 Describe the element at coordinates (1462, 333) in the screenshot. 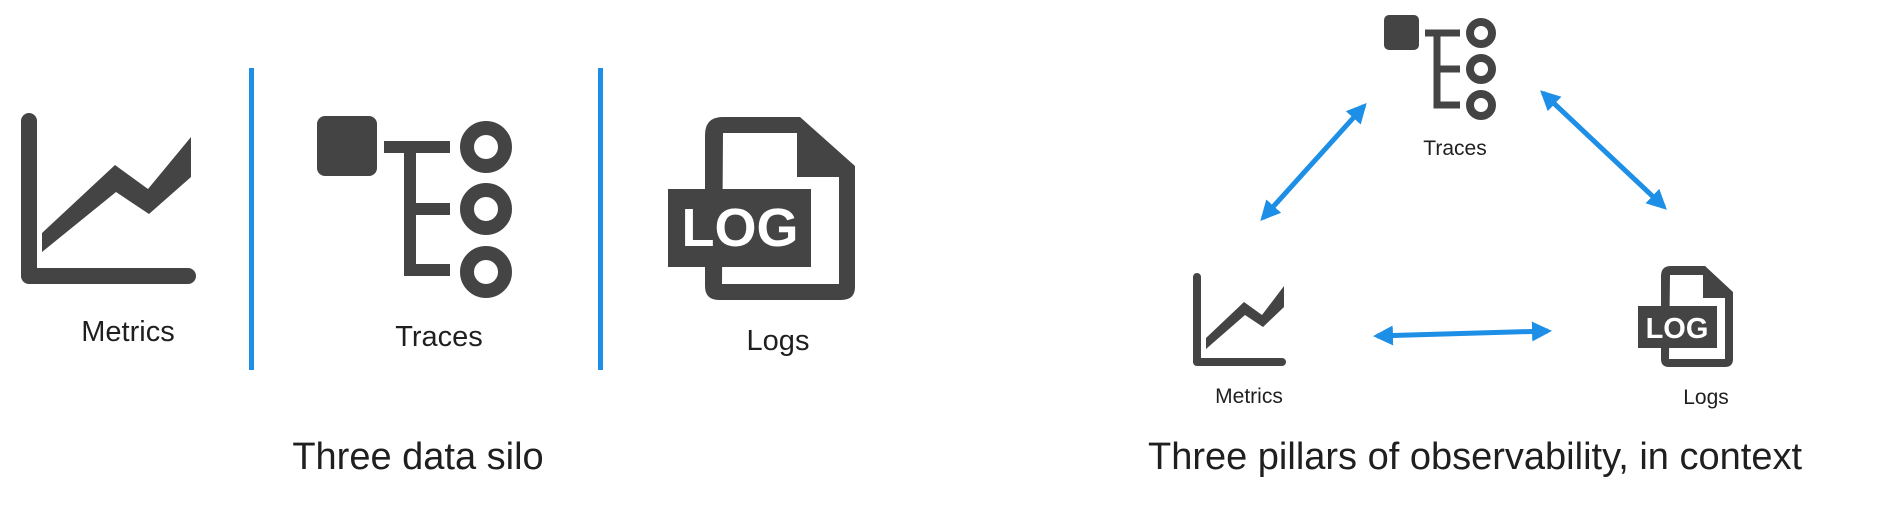

I see `metrics-logs-arrow` at that location.